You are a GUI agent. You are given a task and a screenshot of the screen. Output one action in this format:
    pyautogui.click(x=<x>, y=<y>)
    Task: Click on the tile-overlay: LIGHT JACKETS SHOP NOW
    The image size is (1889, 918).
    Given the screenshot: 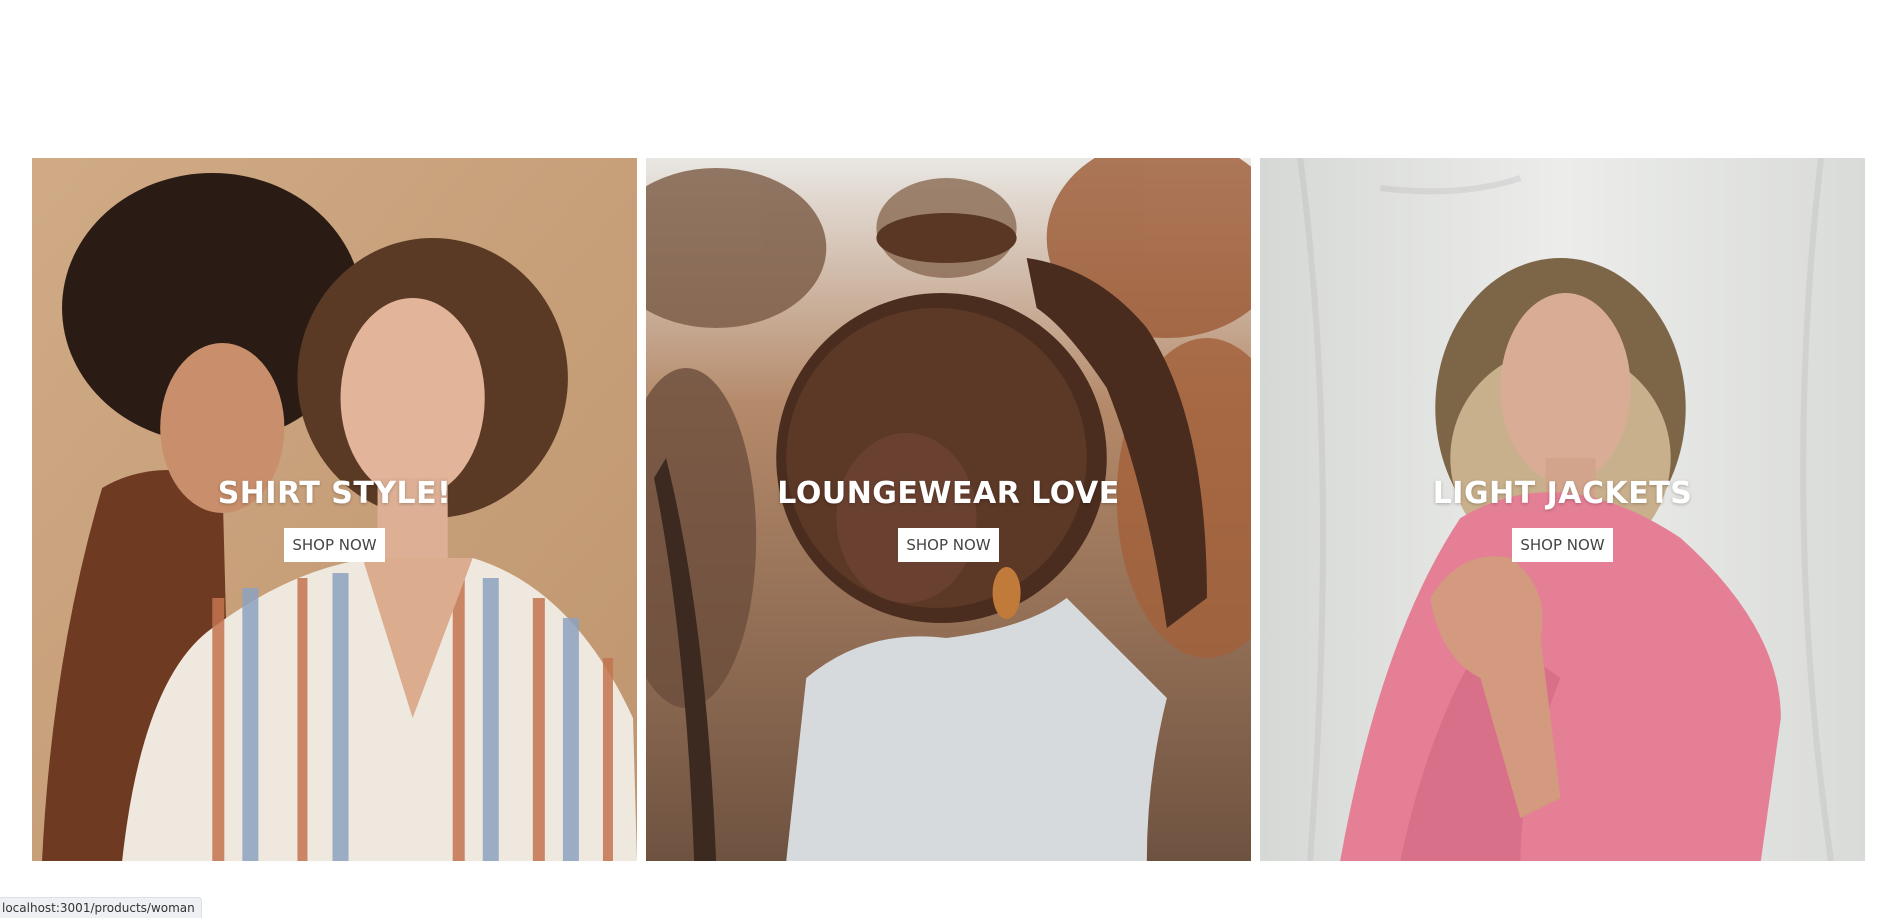 What is the action you would take?
    pyautogui.click(x=1562, y=519)
    